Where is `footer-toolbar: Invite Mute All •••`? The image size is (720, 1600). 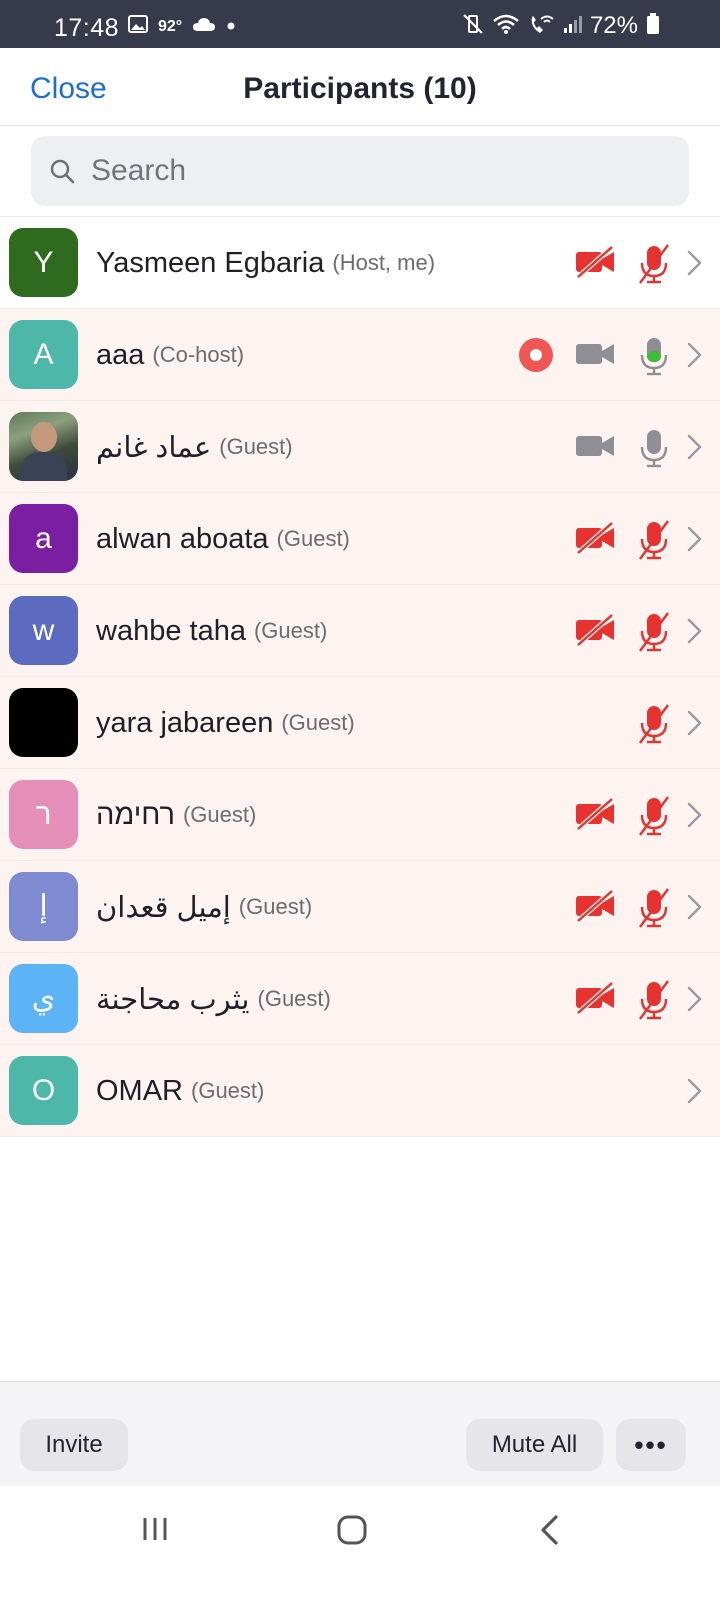
footer-toolbar: Invite Mute All ••• is located at coordinates (360, 1433).